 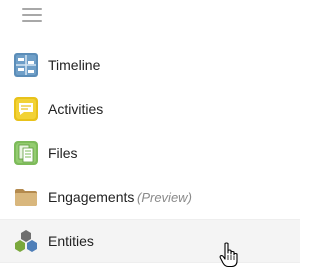 I want to click on preview-tag: (Preview), so click(x=164, y=197).